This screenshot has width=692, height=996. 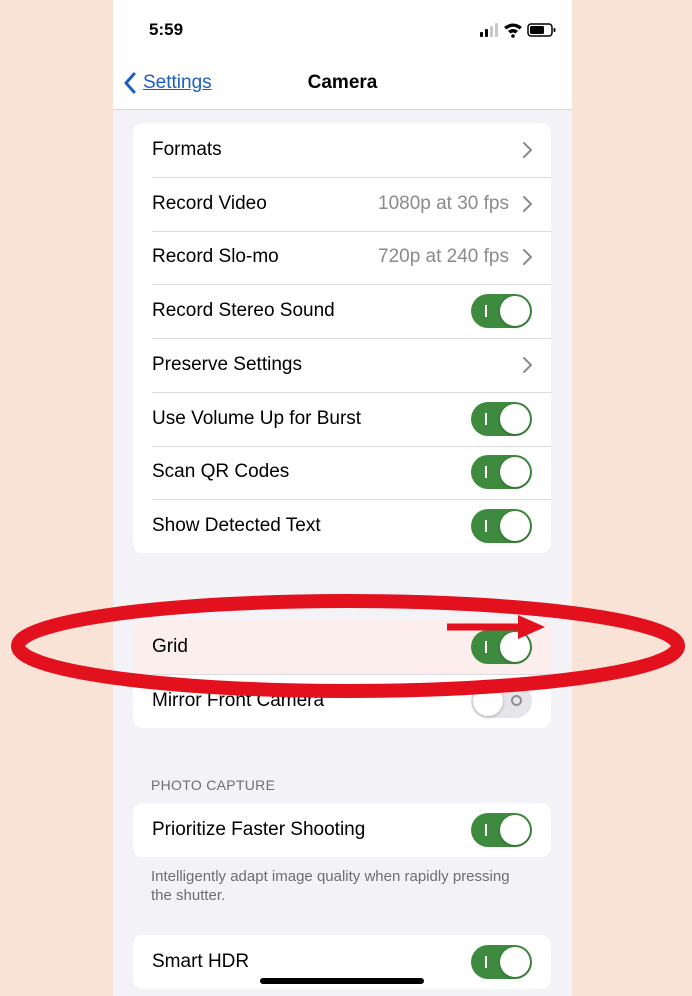 I want to click on record-stereo-row: Record Stereo Sound, so click(x=342, y=311).